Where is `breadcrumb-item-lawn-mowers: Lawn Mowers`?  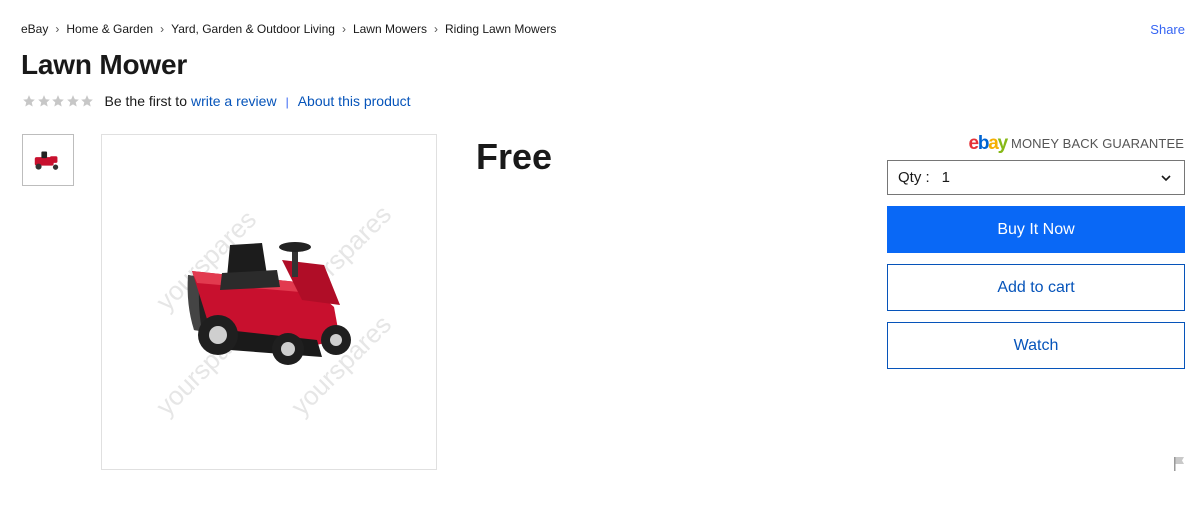 breadcrumb-item-lawn-mowers: Lawn Mowers is located at coordinates (390, 29).